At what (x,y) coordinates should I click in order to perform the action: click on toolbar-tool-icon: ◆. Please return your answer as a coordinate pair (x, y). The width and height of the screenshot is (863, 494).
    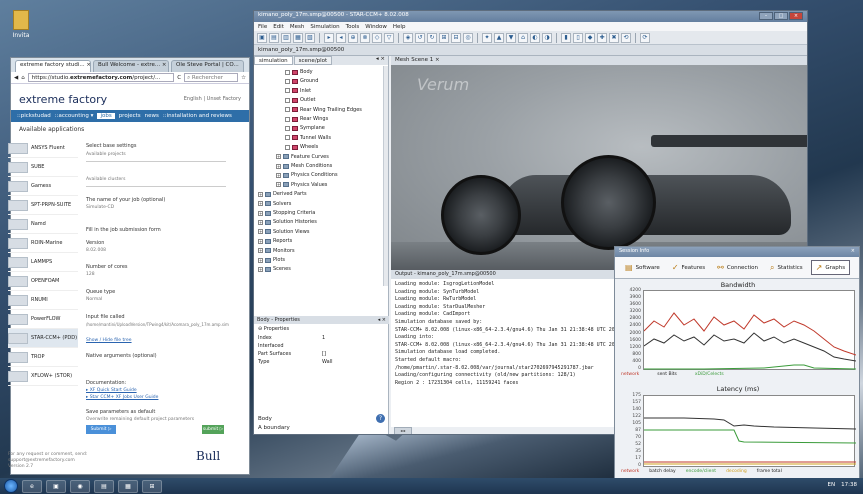
    Looking at the image, I should click on (590, 37).